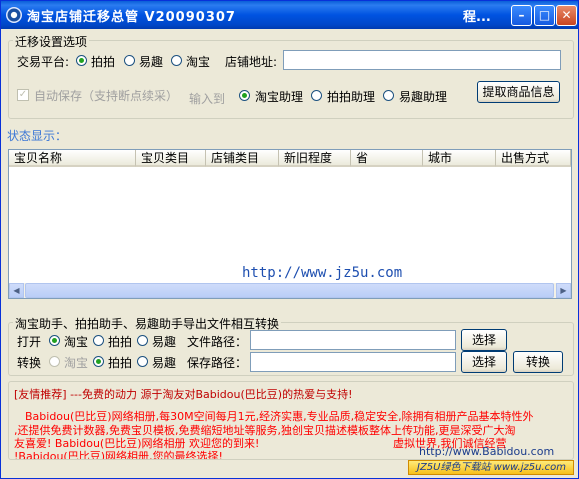 The image size is (579, 479). What do you see at coordinates (198, 61) in the screenshot?
I see `platform-taobao-label: 淘宝` at bounding box center [198, 61].